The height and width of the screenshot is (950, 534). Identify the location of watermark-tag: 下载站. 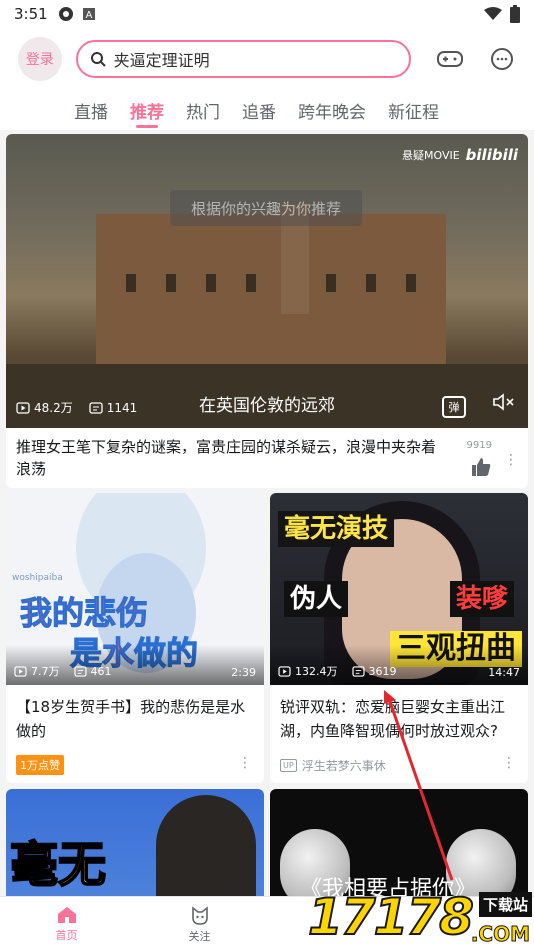
(505, 904).